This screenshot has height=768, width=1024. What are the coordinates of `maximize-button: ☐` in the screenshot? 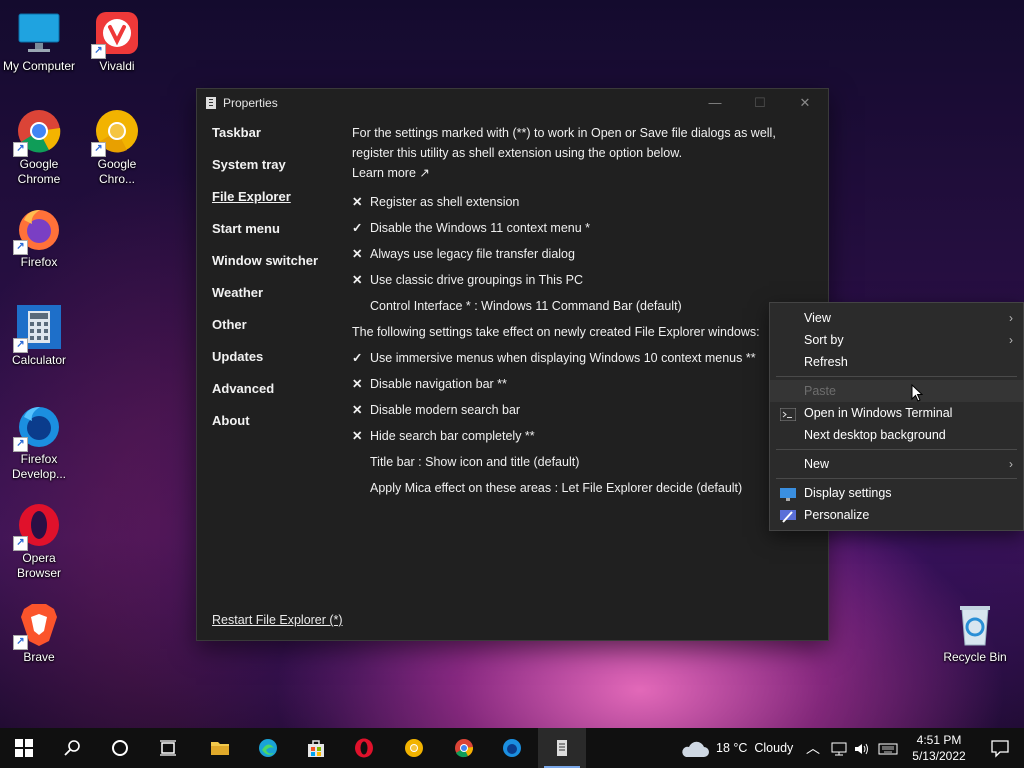 It's located at (760, 103).